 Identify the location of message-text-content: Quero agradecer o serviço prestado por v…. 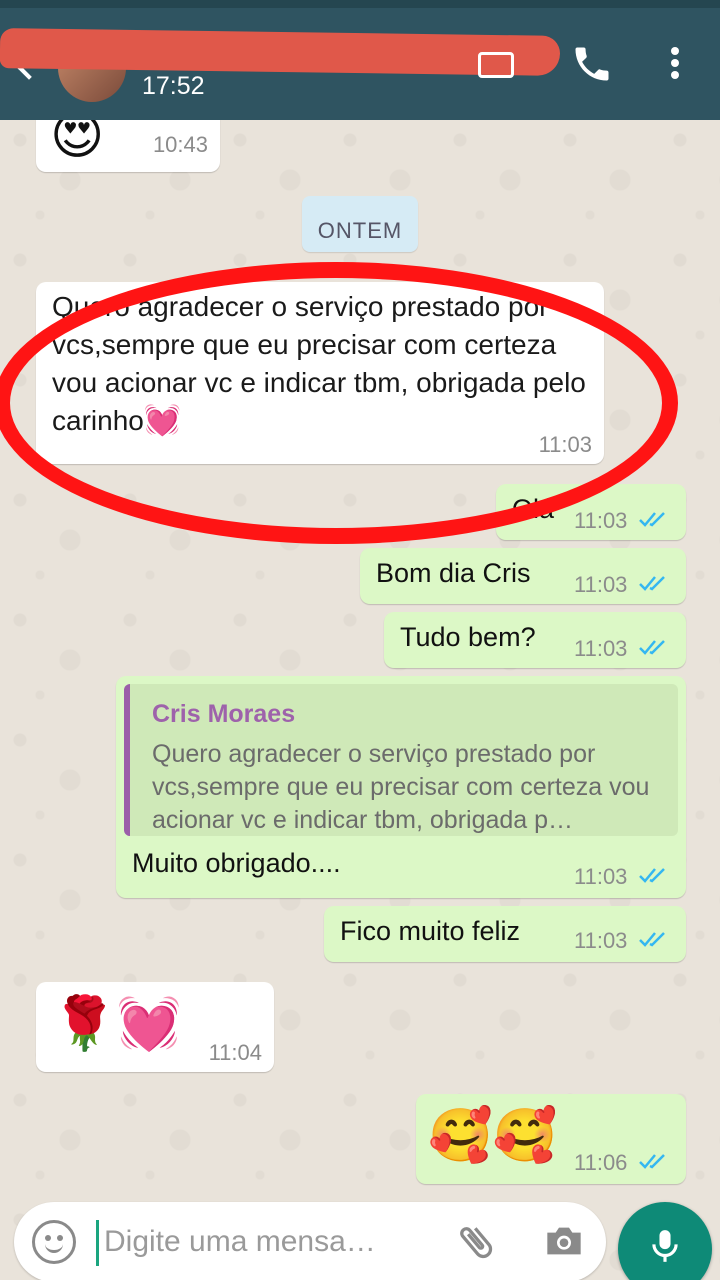
(319, 363).